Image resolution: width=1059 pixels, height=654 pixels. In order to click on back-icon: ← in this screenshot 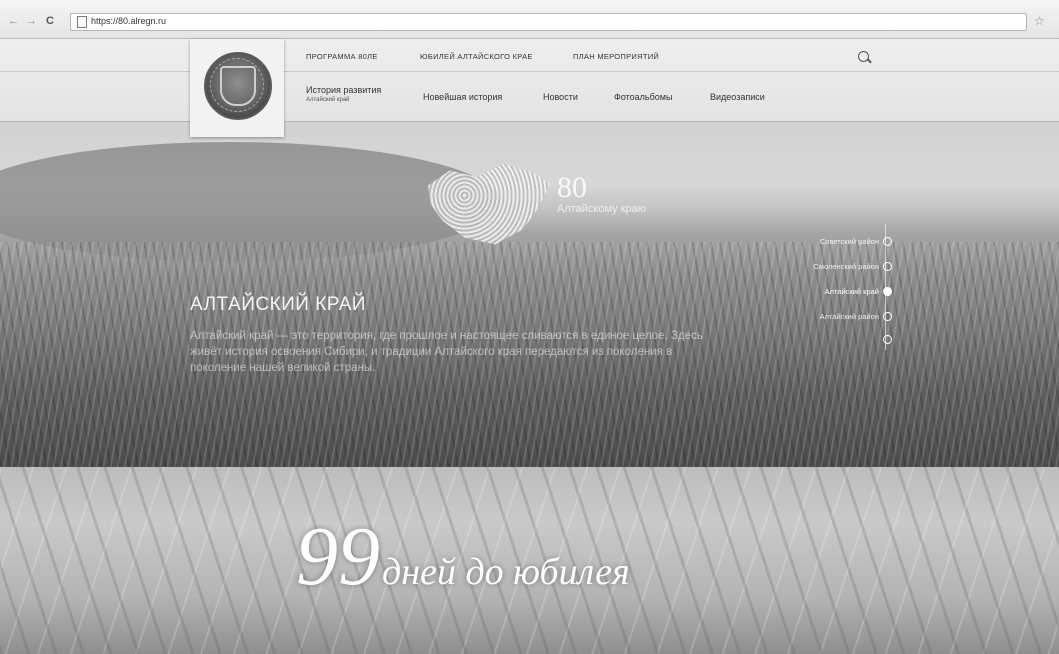, I will do `click(13, 21)`.